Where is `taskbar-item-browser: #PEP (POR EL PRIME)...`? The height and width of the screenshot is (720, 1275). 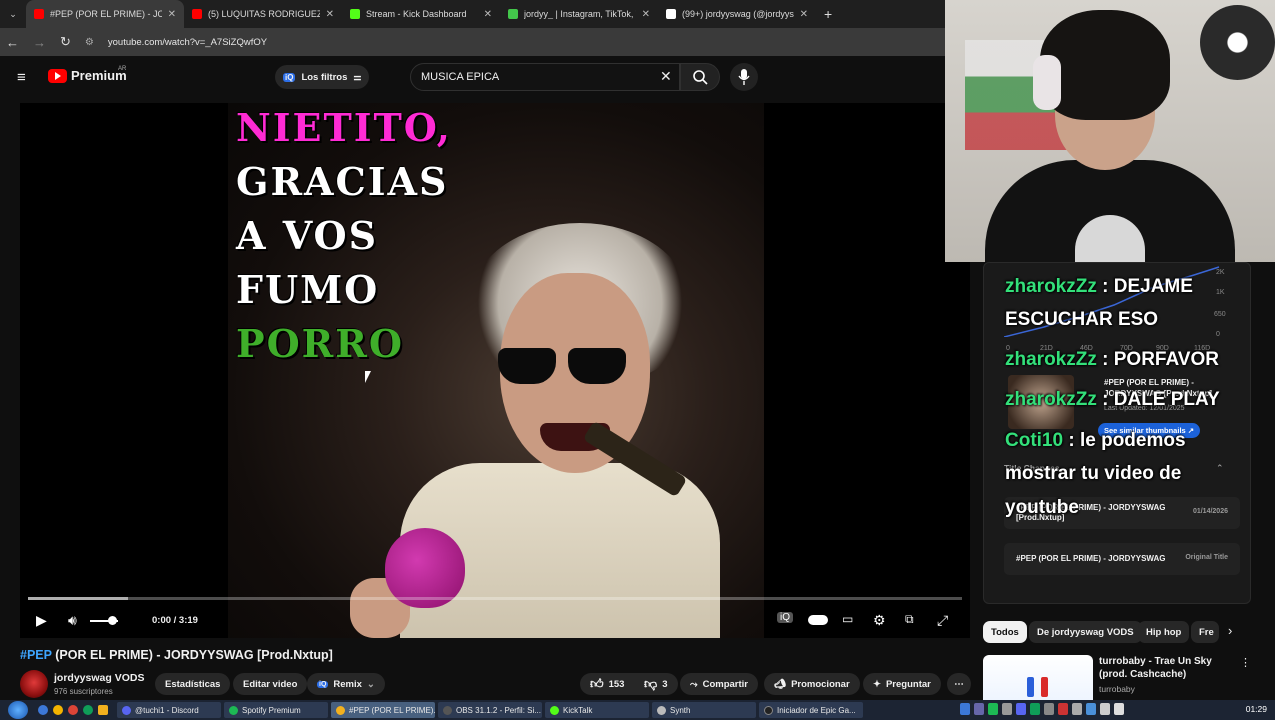 taskbar-item-browser: #PEP (POR EL PRIME)... is located at coordinates (383, 710).